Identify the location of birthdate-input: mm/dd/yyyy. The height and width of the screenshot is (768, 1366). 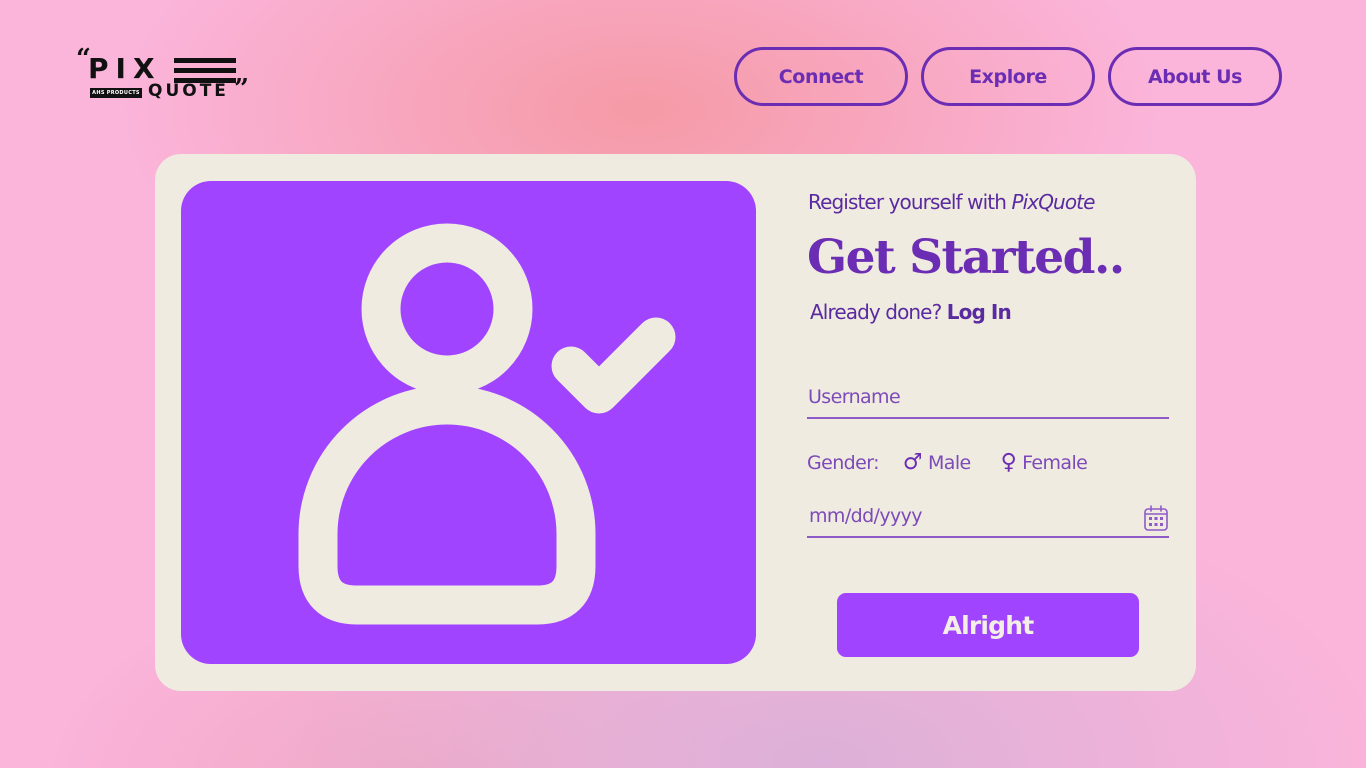
(988, 517).